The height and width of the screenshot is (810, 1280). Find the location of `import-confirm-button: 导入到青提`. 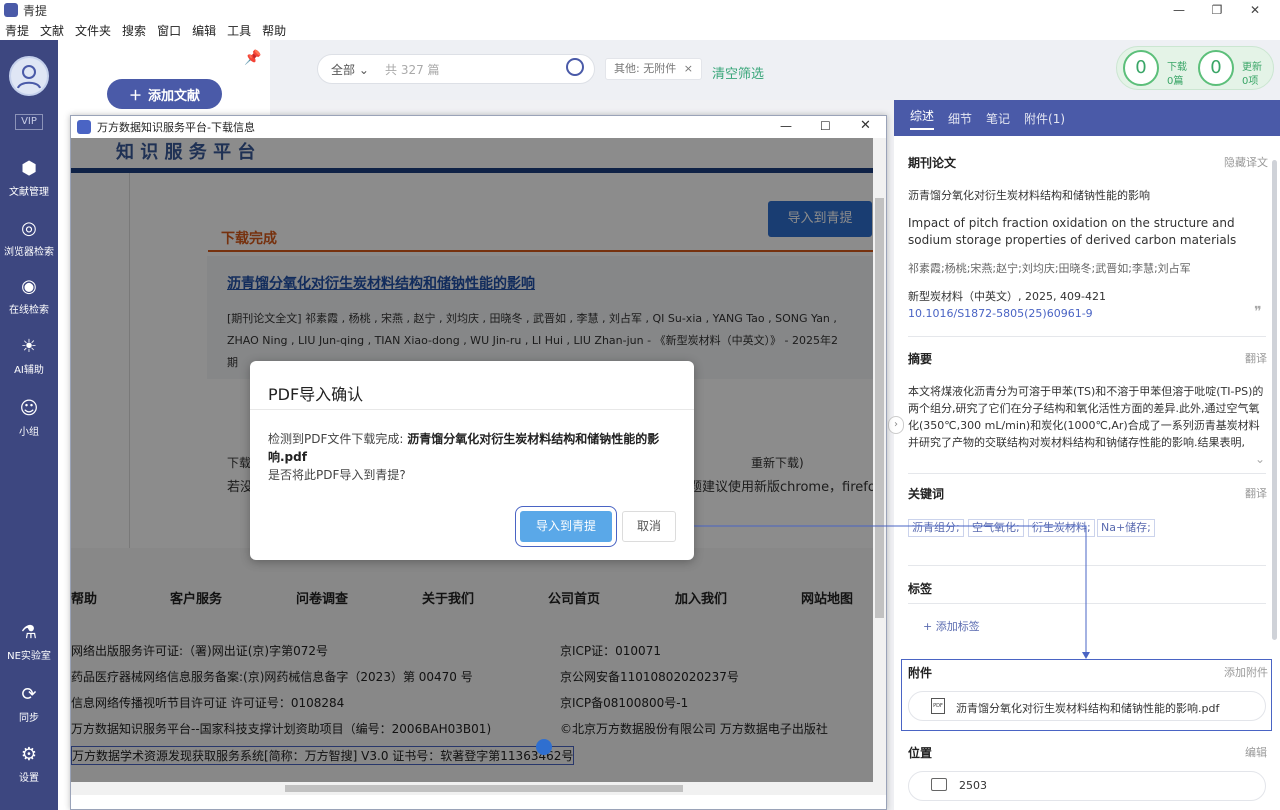

import-confirm-button: 导入到青提 is located at coordinates (566, 526).